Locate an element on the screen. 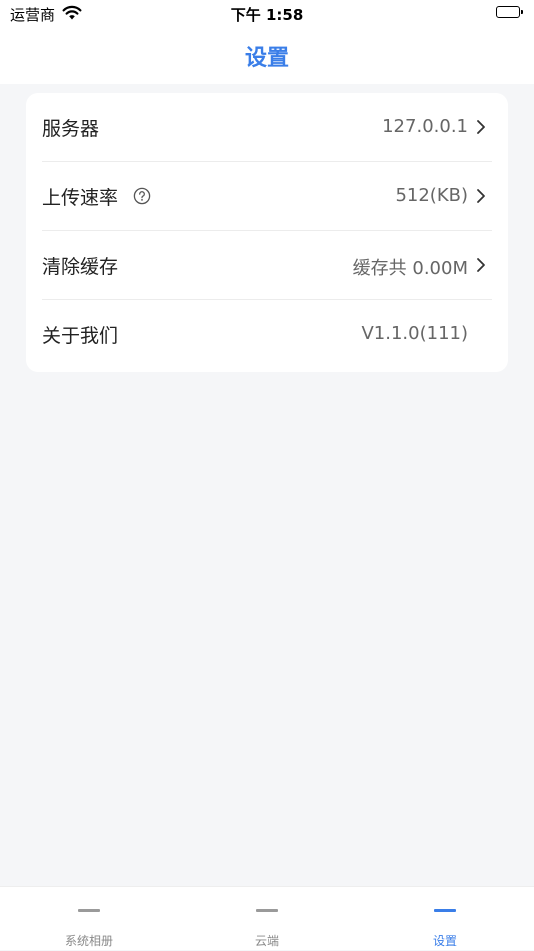 This screenshot has width=534, height=951. settings-row-label: 清除缓存 is located at coordinates (80, 267).